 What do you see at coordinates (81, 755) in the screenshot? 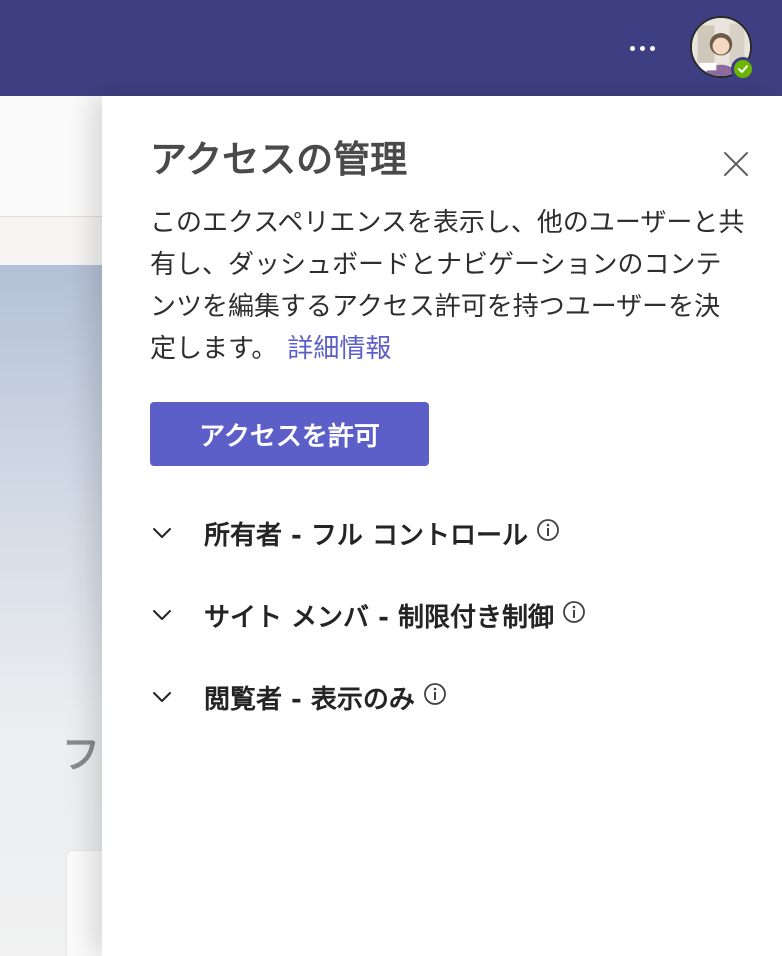
I see `background-partial-heading: フ` at bounding box center [81, 755].